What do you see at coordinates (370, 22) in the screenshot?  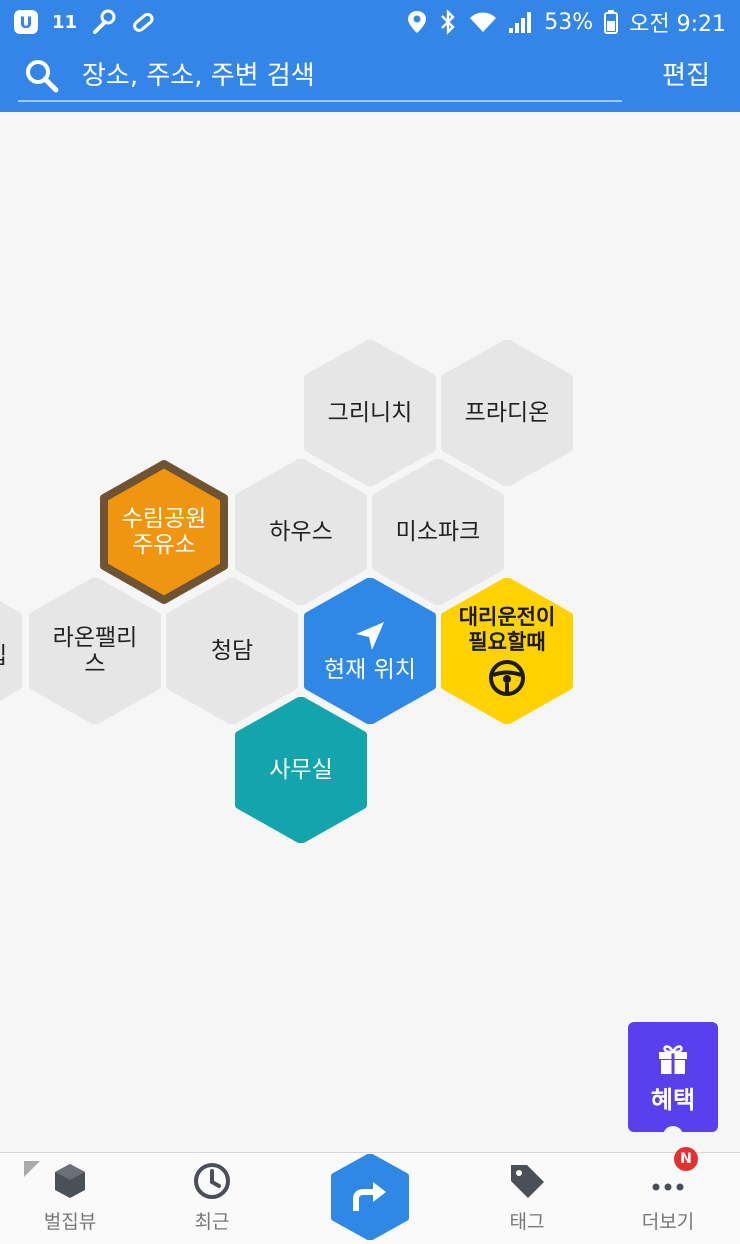 I see `status-bar: U 11 53% 오전 9:21` at bounding box center [370, 22].